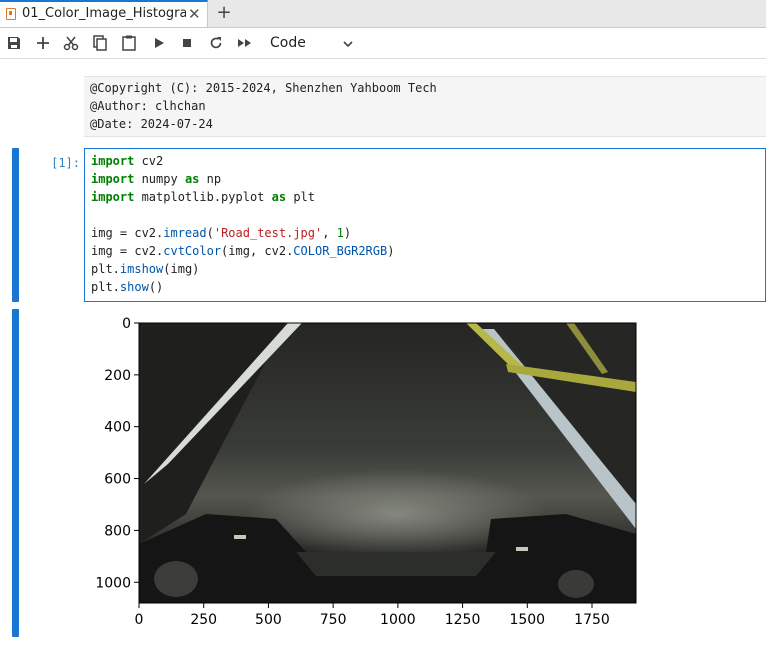 The height and width of the screenshot is (658, 766). Describe the element at coordinates (117, 480) in the screenshot. I see `y-tick-label: 600` at that location.